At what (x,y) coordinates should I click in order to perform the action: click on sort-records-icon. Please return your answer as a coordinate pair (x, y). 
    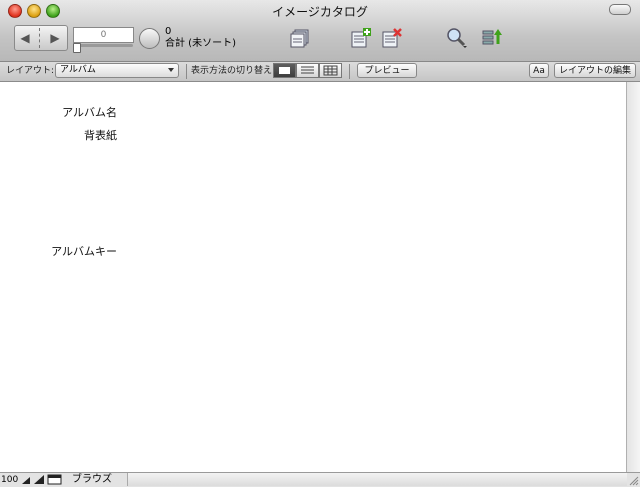
    Looking at the image, I should click on (492, 38).